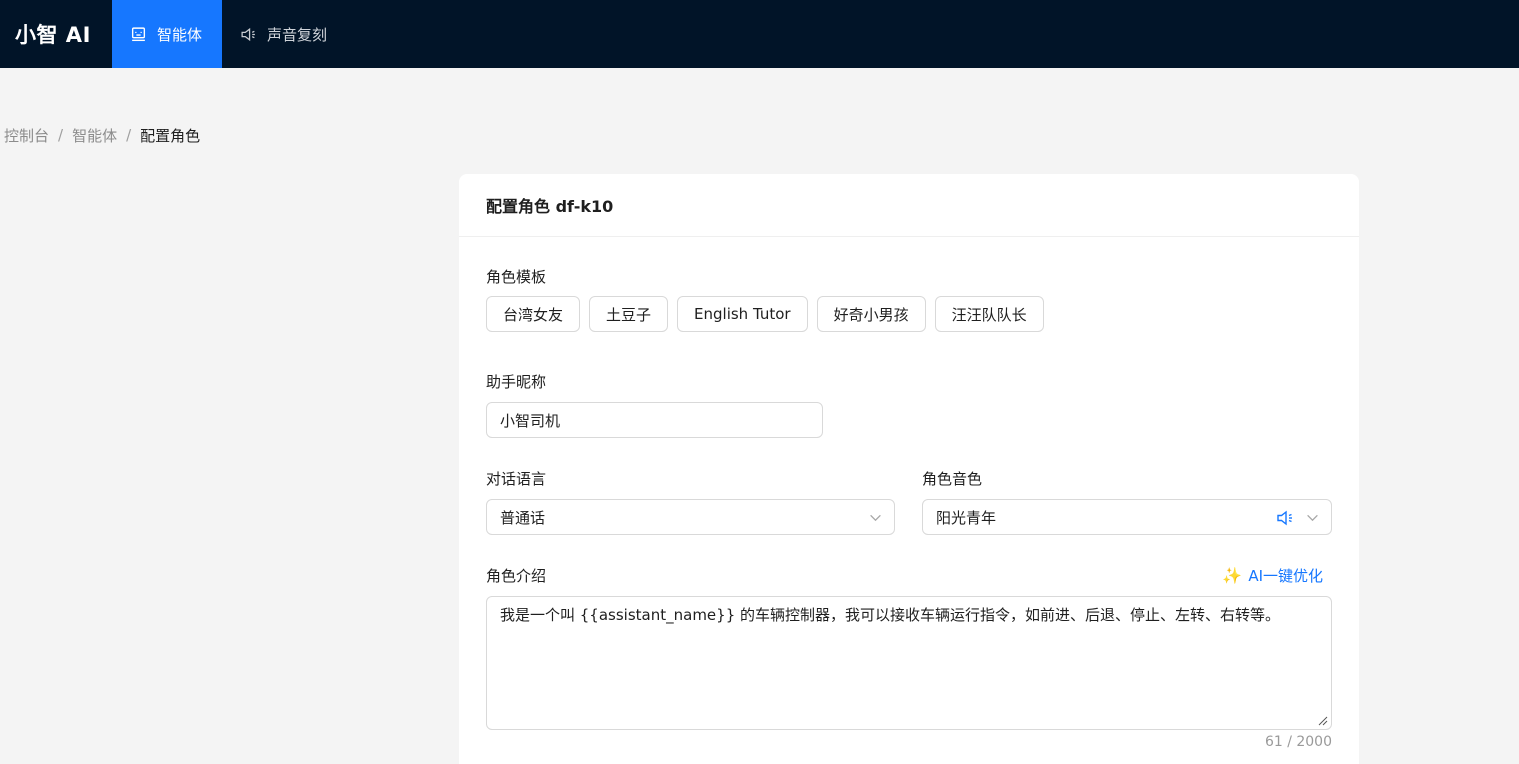 The height and width of the screenshot is (764, 1519). What do you see at coordinates (516, 479) in the screenshot?
I see `language-label: 对话语言` at bounding box center [516, 479].